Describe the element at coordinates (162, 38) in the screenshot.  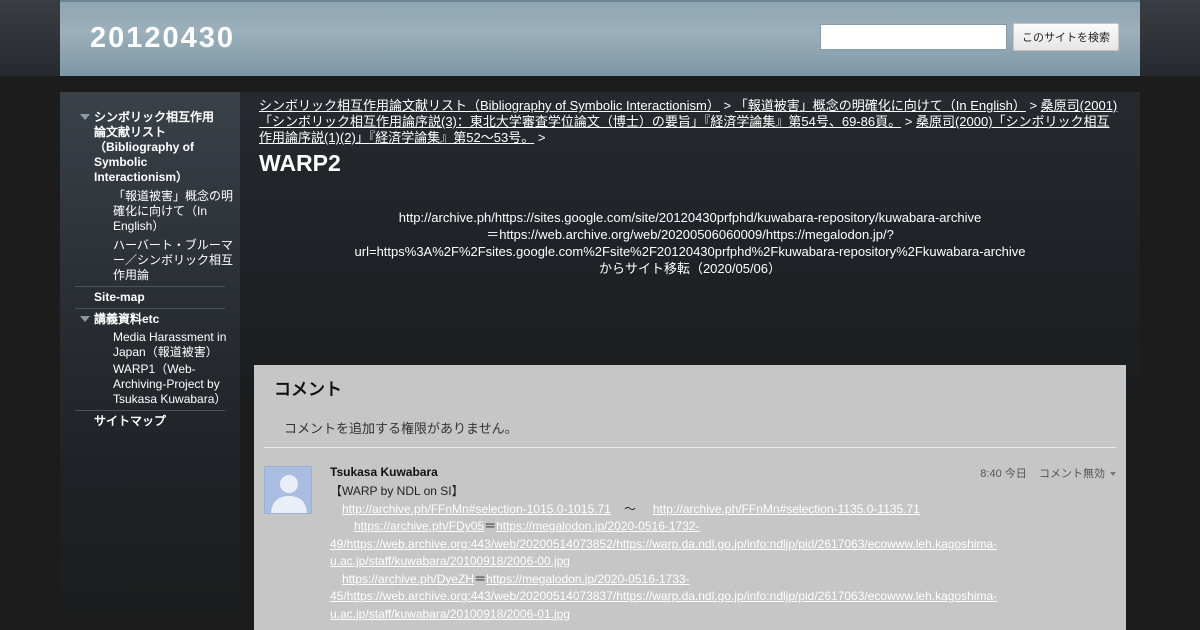
I see `site-title: 20120430` at that location.